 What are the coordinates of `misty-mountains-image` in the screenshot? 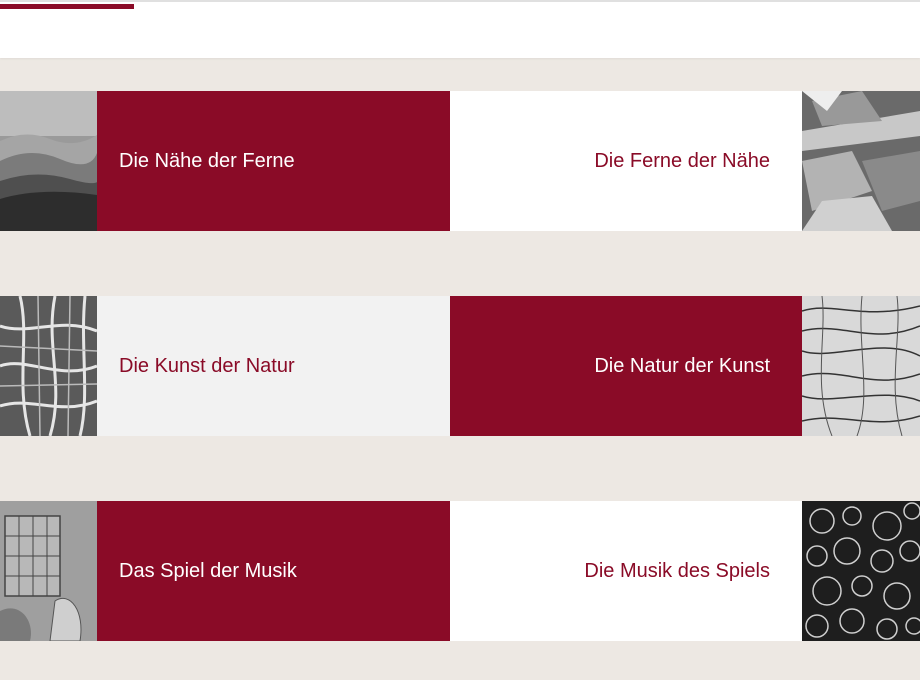 It's located at (48, 161).